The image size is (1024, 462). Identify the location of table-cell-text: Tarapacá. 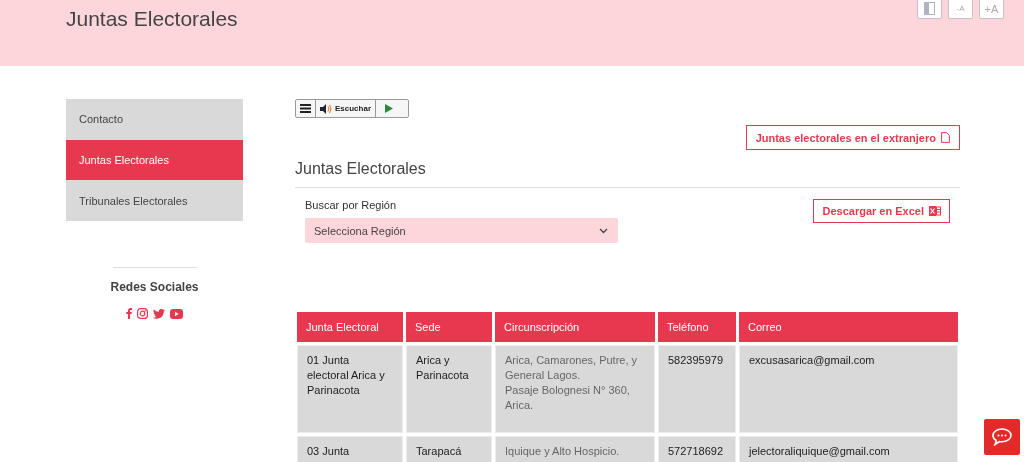
(439, 451).